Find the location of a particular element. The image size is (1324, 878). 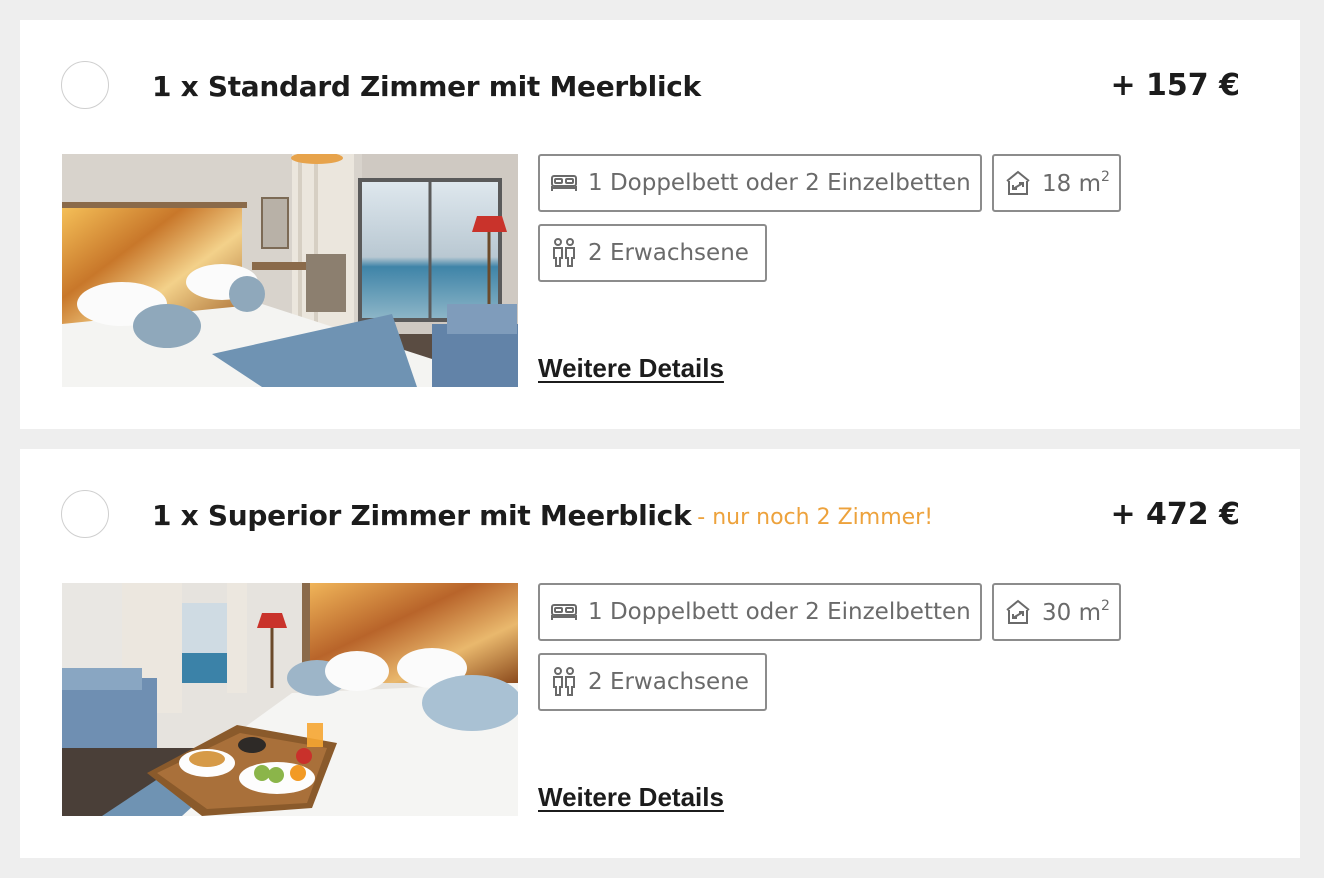

room-size-chip: 18 m2 is located at coordinates (1056, 183).